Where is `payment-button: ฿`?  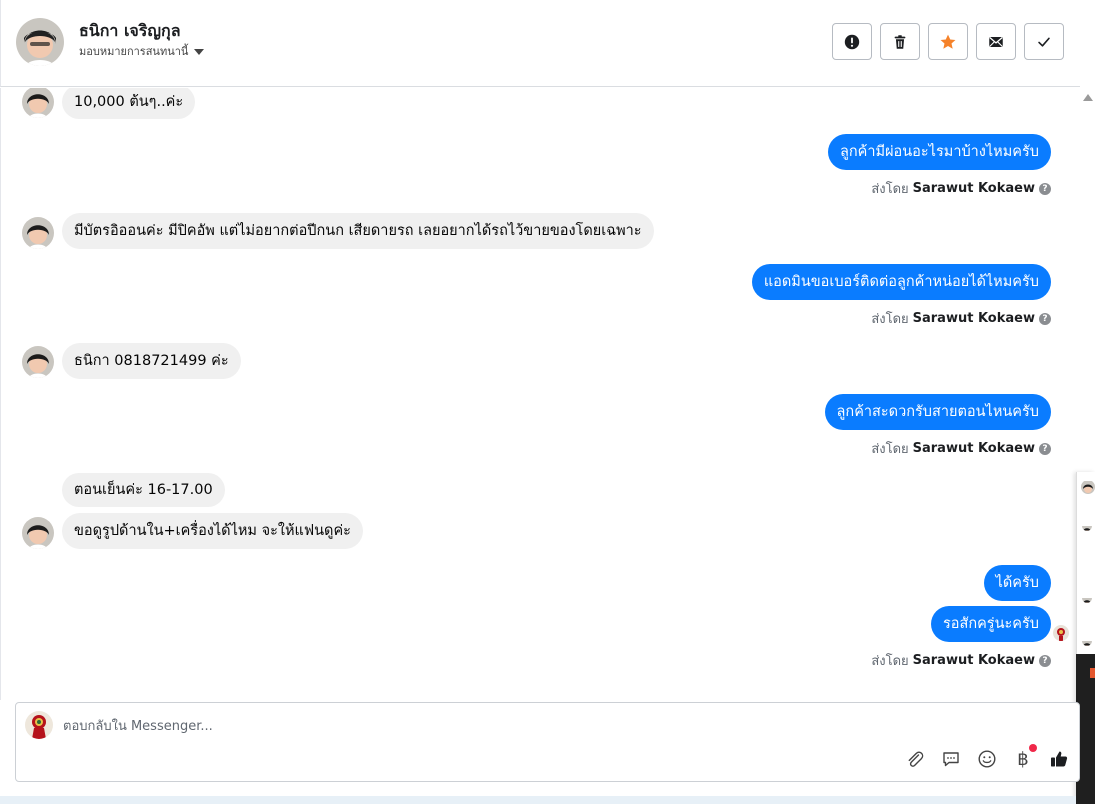
payment-button: ฿ is located at coordinates (1024, 757).